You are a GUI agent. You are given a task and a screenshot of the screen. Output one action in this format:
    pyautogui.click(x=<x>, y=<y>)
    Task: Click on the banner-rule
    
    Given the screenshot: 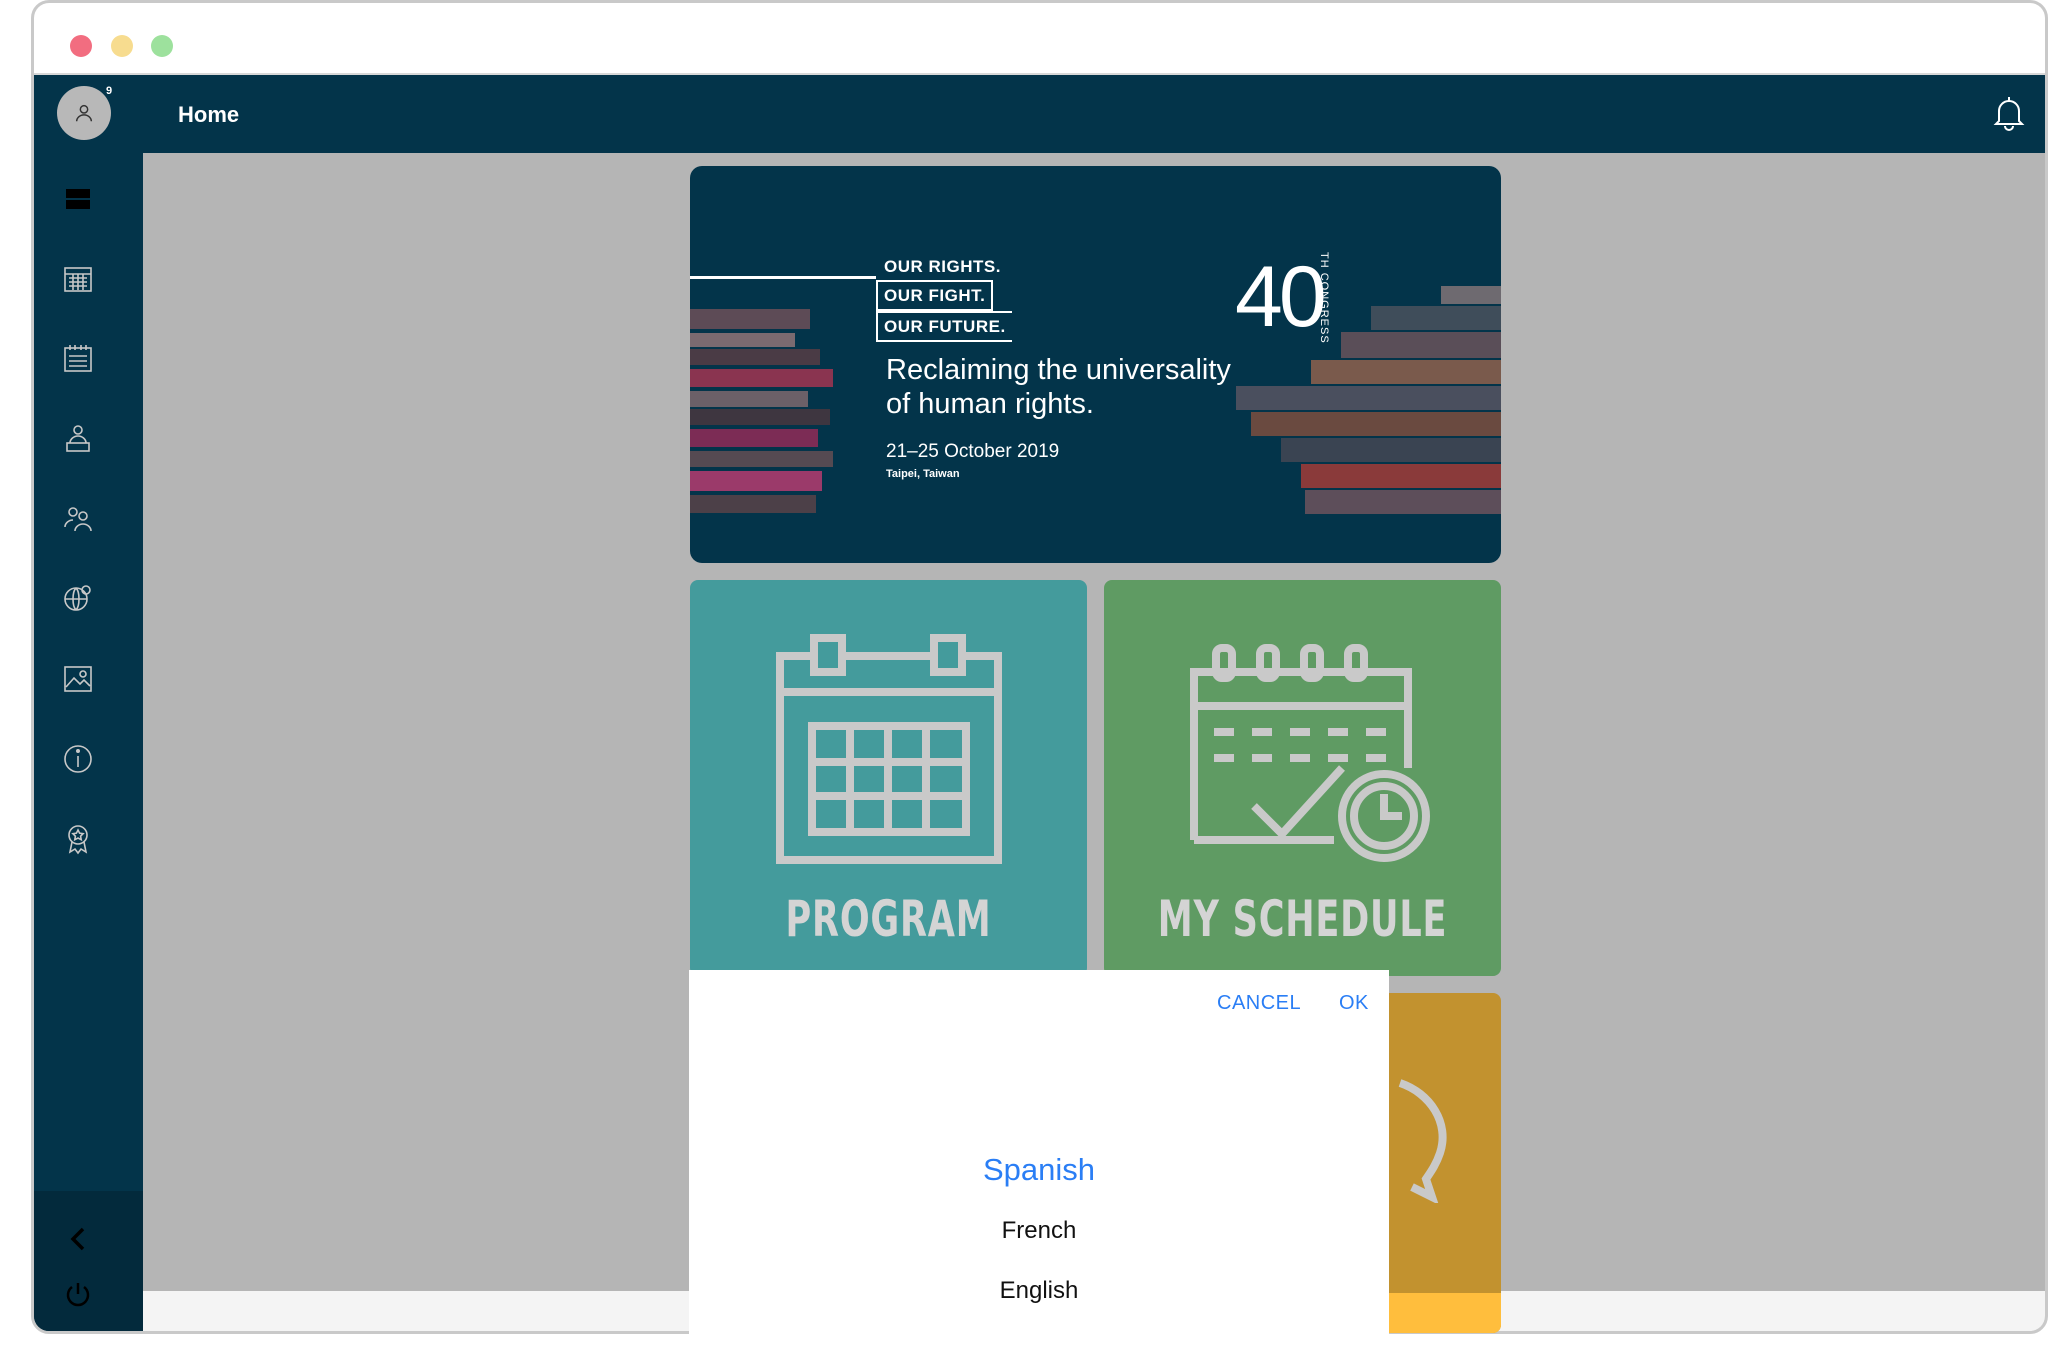 What is the action you would take?
    pyautogui.click(x=783, y=277)
    